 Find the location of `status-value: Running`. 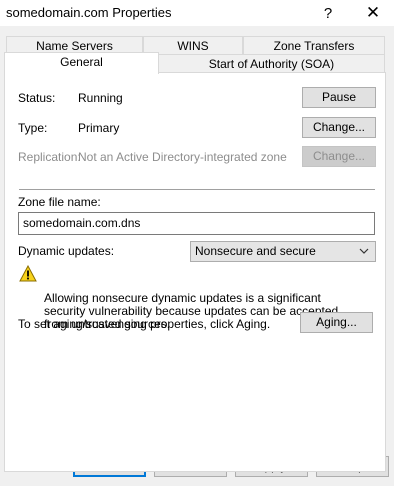

status-value: Running is located at coordinates (100, 98).